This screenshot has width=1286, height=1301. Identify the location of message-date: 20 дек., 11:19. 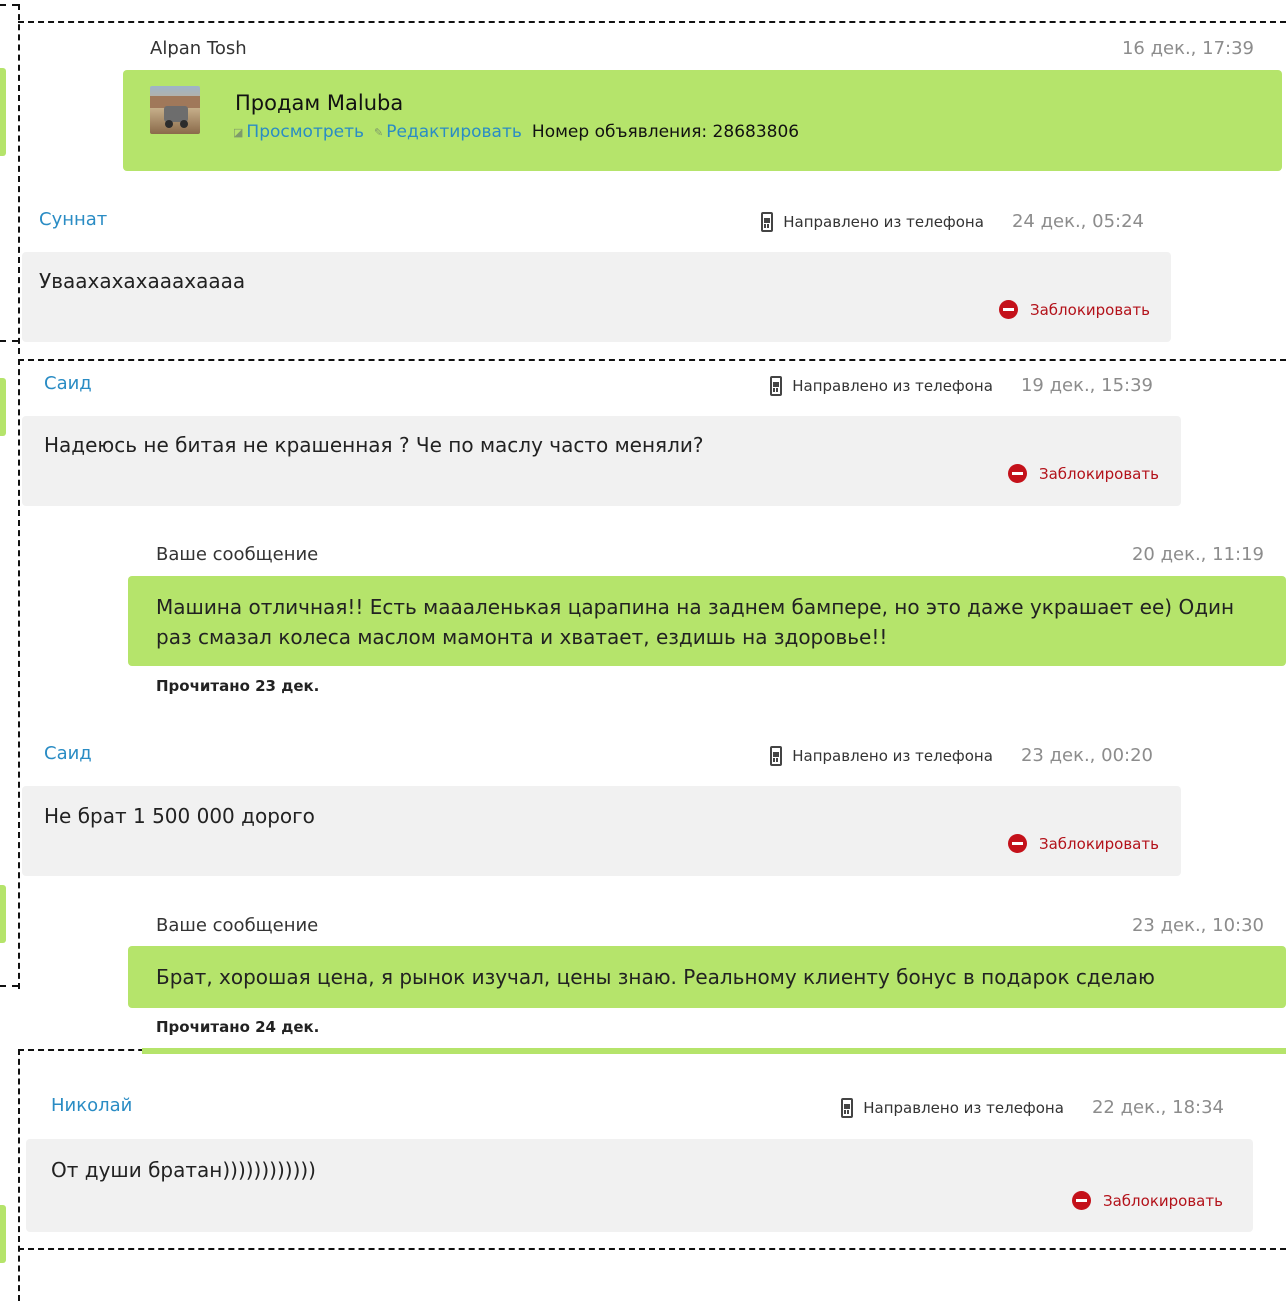
(1197, 554).